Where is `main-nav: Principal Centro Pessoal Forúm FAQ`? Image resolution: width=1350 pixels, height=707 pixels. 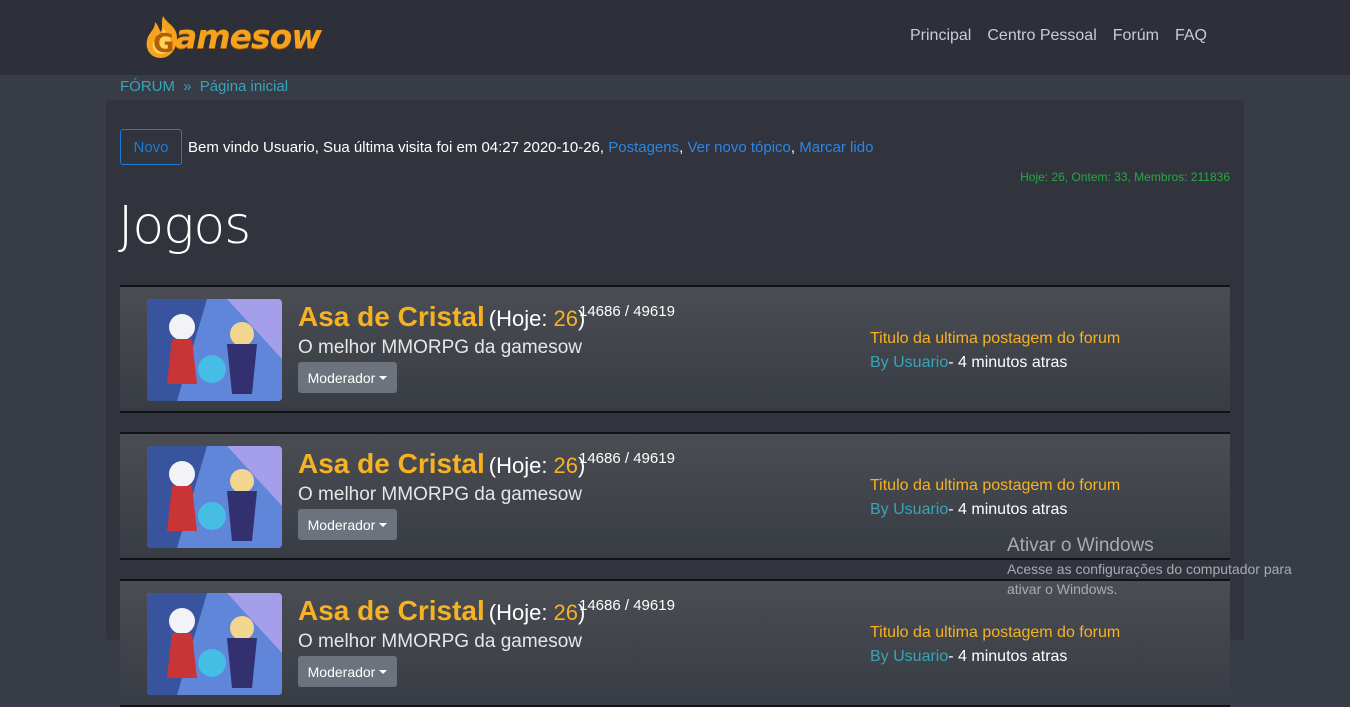
main-nav: Principal Centro Pessoal Forúm FAQ is located at coordinates (1058, 36).